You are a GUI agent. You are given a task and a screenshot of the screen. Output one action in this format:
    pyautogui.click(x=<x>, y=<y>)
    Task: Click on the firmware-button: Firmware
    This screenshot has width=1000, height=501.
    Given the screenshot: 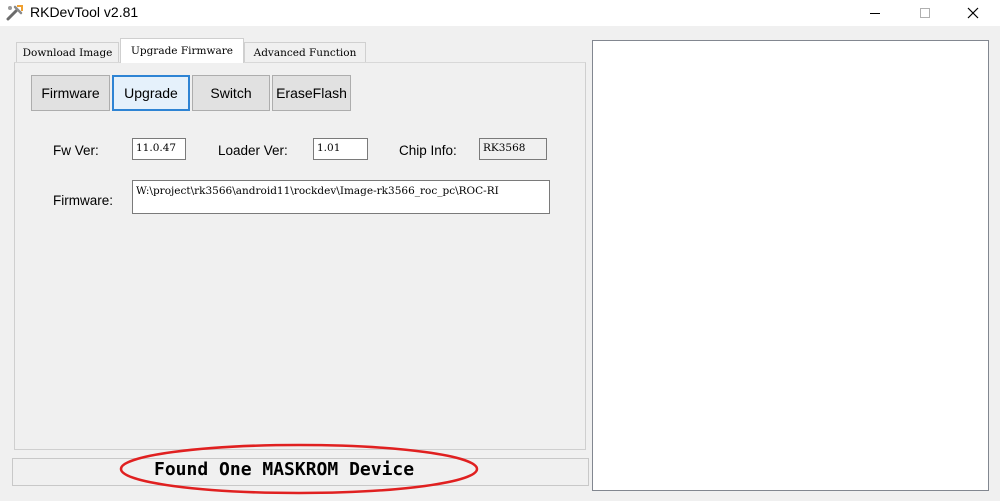 What is the action you would take?
    pyautogui.click(x=70, y=93)
    